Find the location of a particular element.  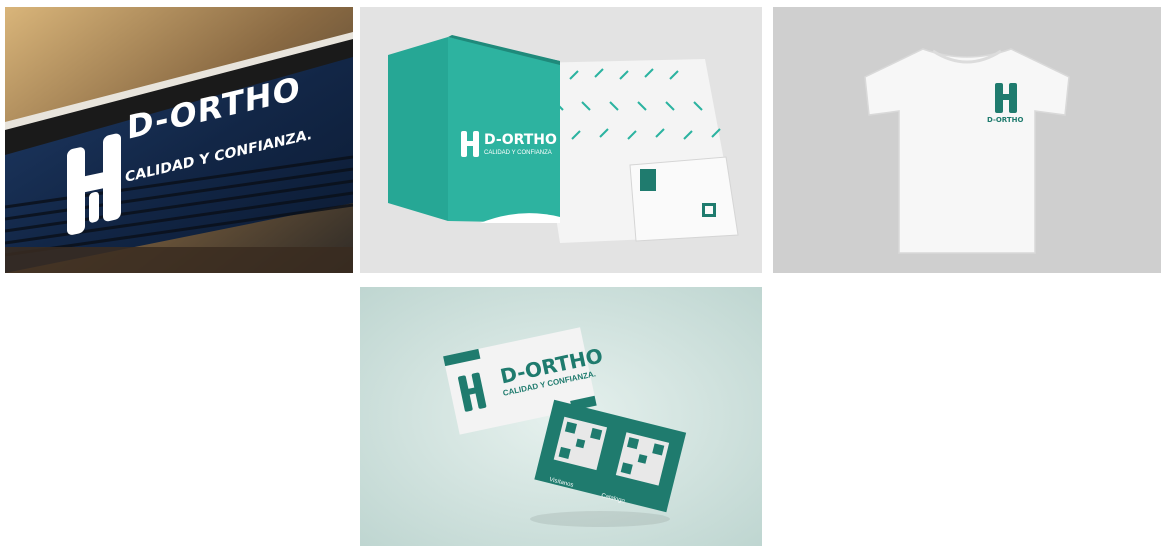

folder-brand-name: D-ORTHO is located at coordinates (520, 140).